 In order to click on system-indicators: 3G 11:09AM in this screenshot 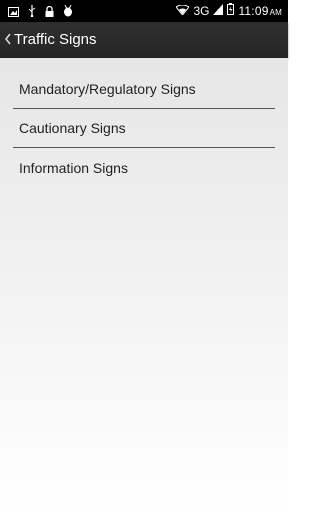, I will do `click(228, 10)`.